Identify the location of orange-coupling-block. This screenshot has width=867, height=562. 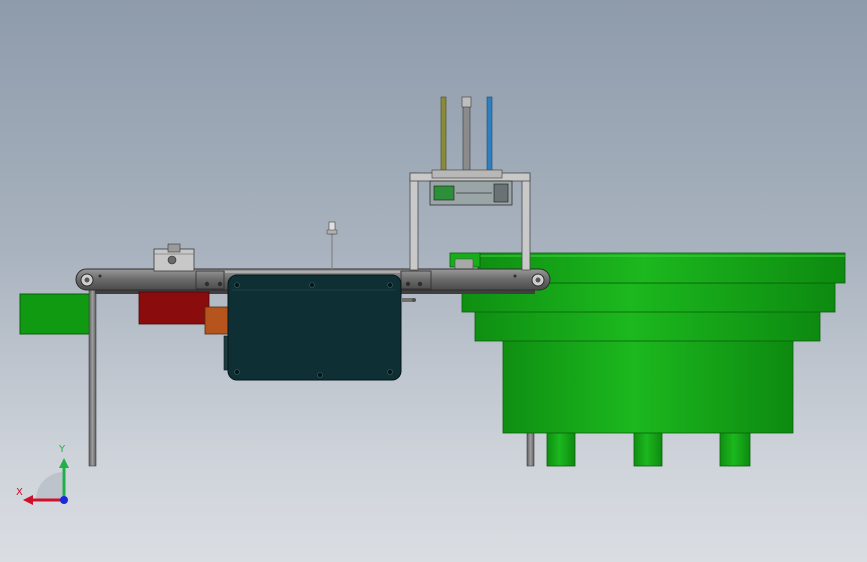
(217, 320).